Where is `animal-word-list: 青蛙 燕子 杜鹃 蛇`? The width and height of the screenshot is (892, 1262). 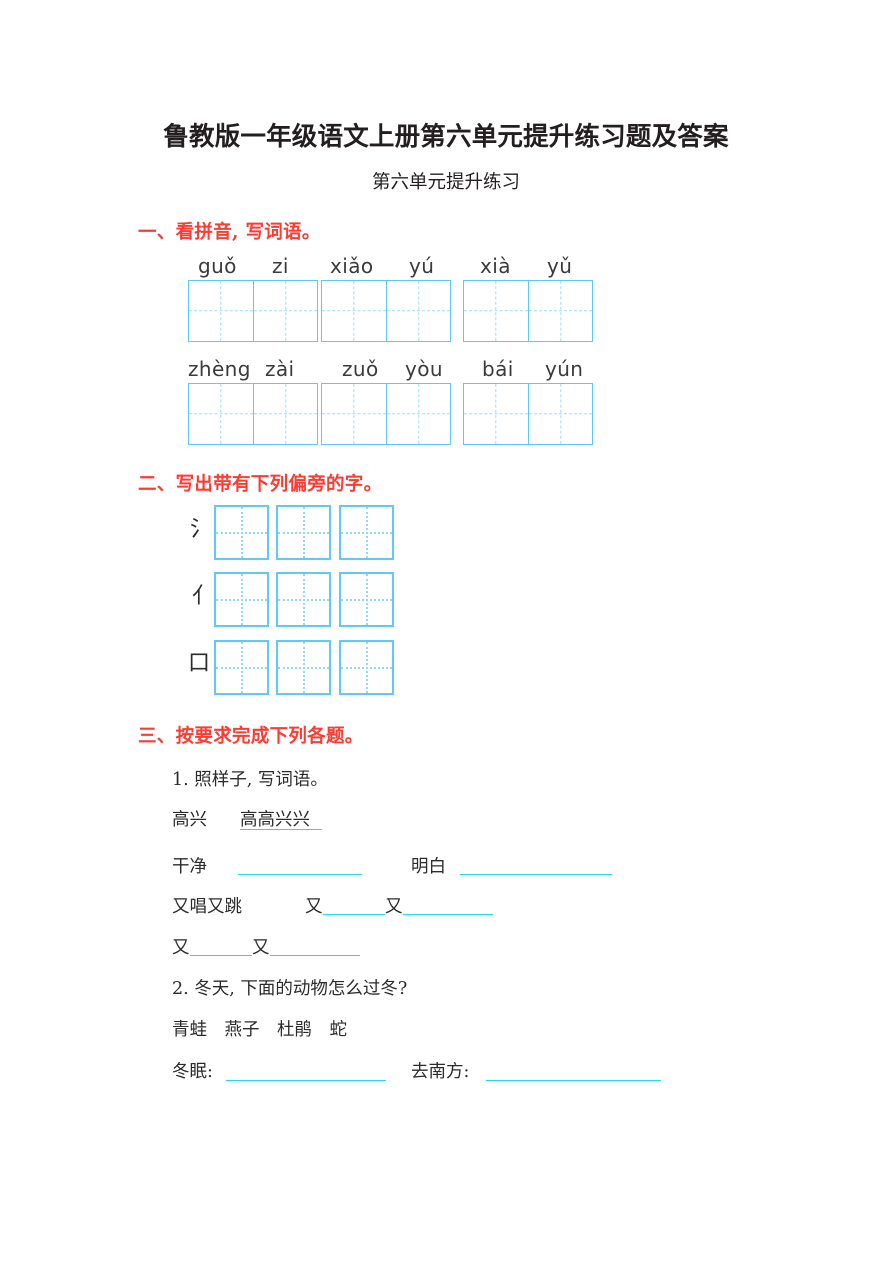
animal-word-list: 青蛙 燕子 杜鹃 蛇 is located at coordinates (259, 1030).